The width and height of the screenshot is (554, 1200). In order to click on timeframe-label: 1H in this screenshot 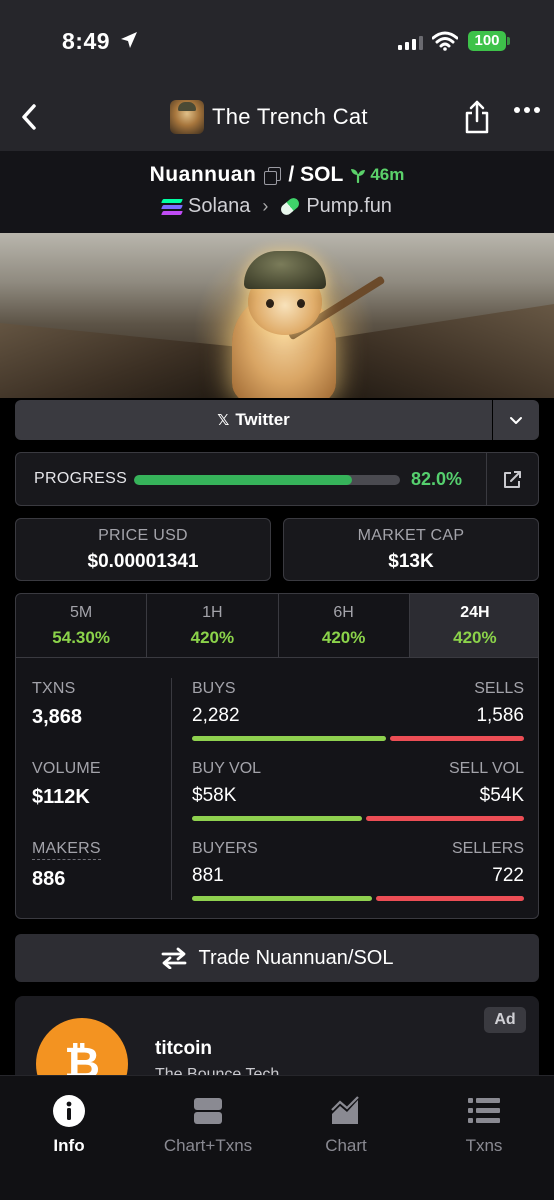, I will do `click(212, 612)`.